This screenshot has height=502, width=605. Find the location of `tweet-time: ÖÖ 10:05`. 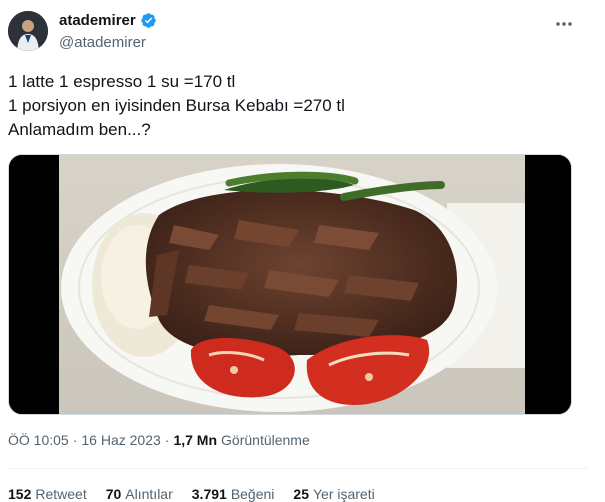

tweet-time: ÖÖ 10:05 is located at coordinates (38, 440).